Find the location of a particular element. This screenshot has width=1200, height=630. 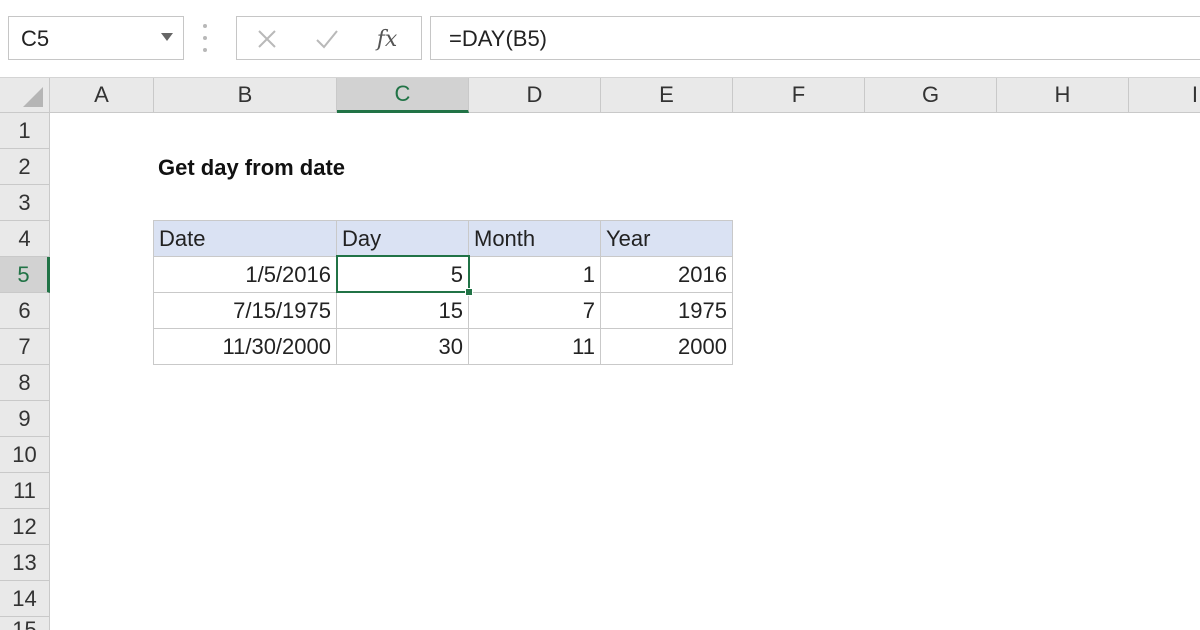

cancel-button is located at coordinates (267, 39).